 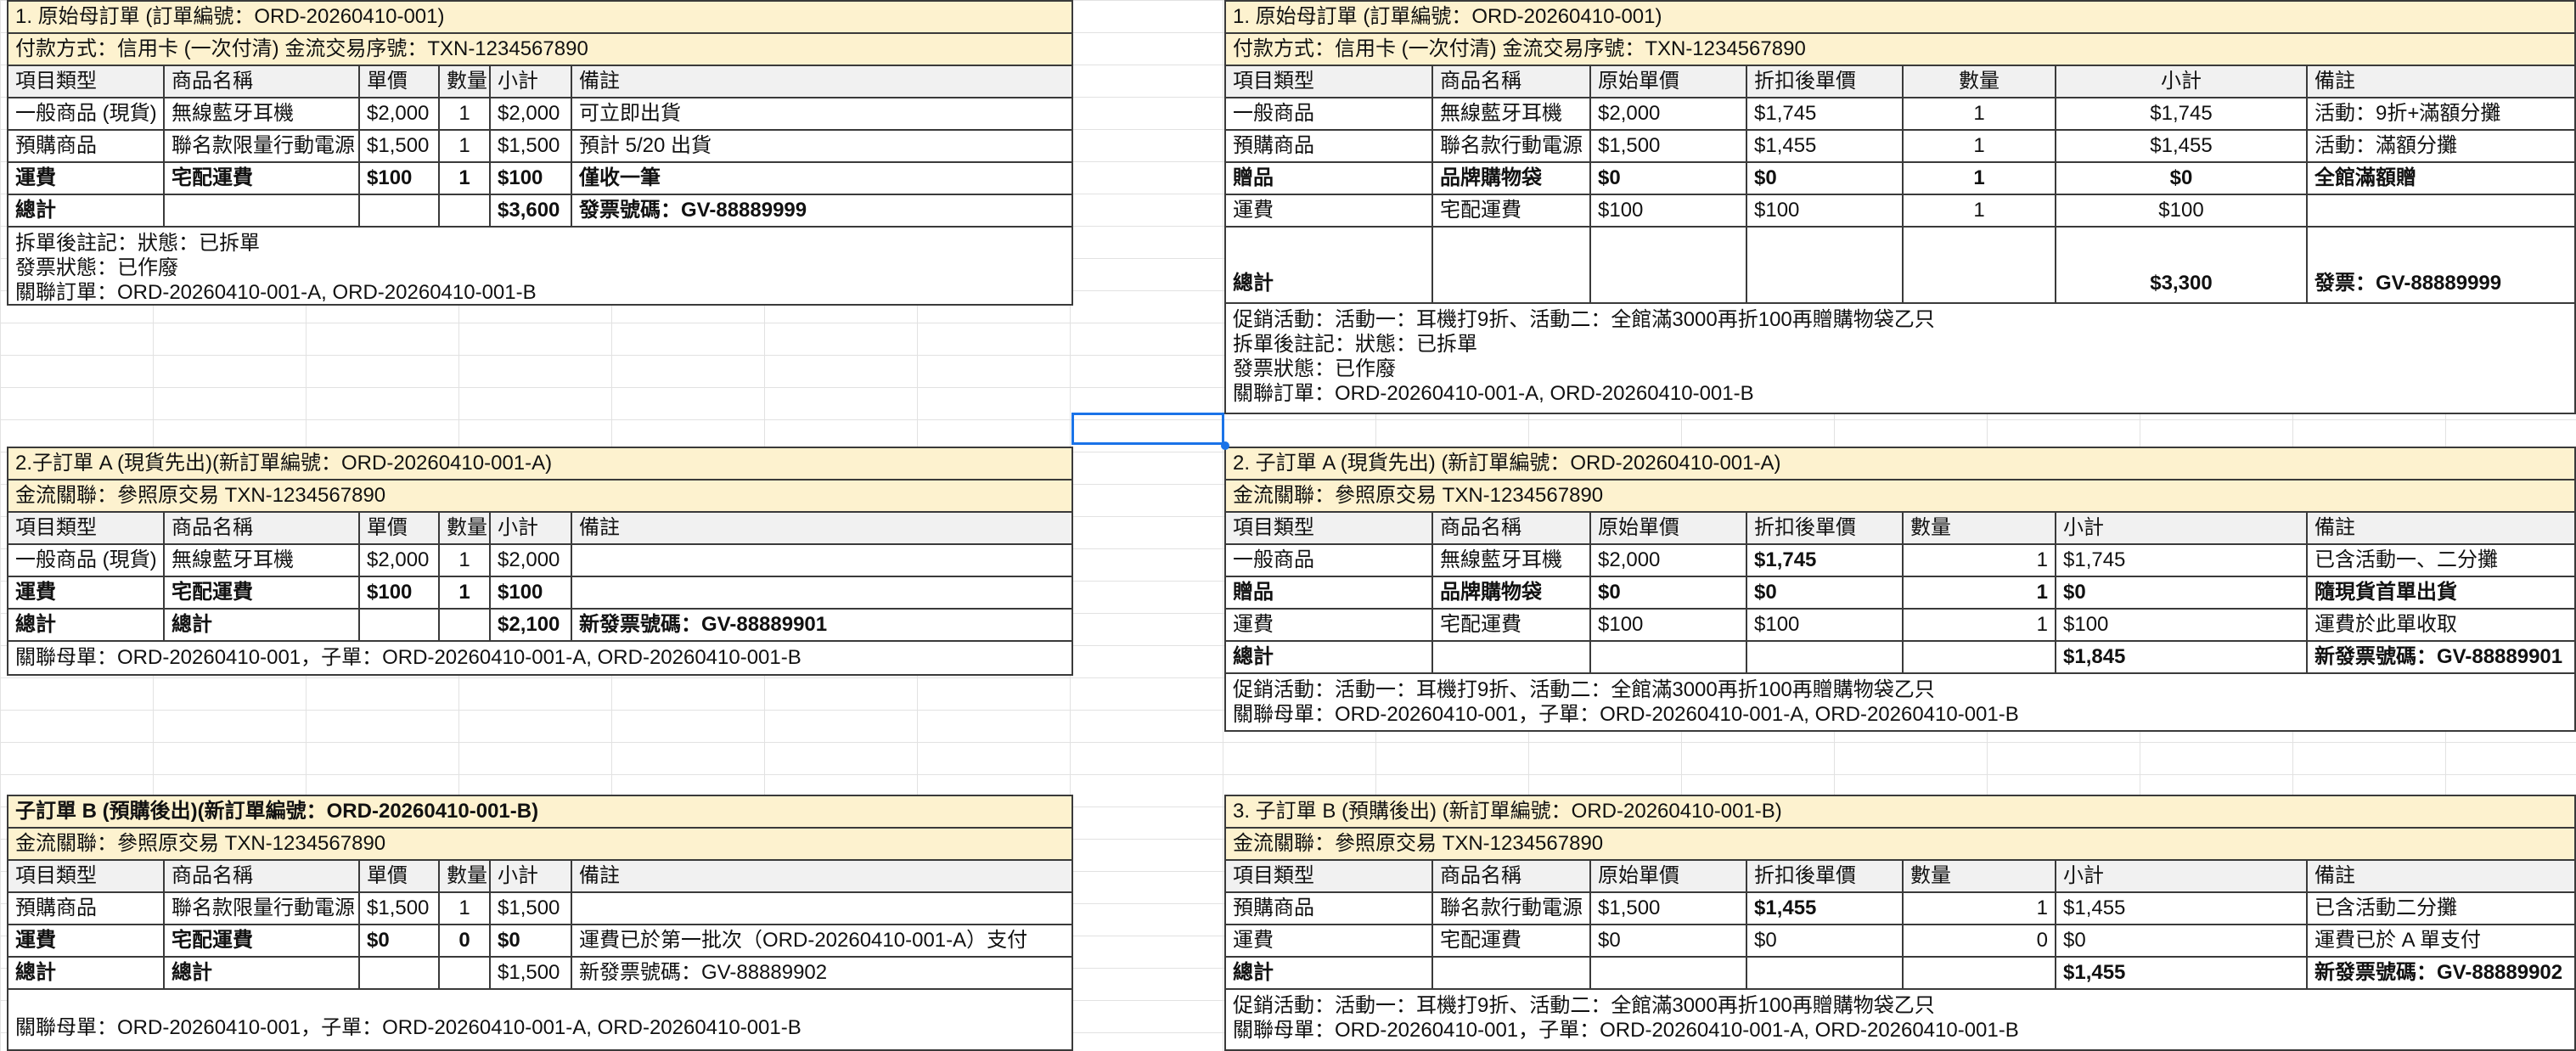 I want to click on total-cell: $3,600, so click(x=531, y=212).